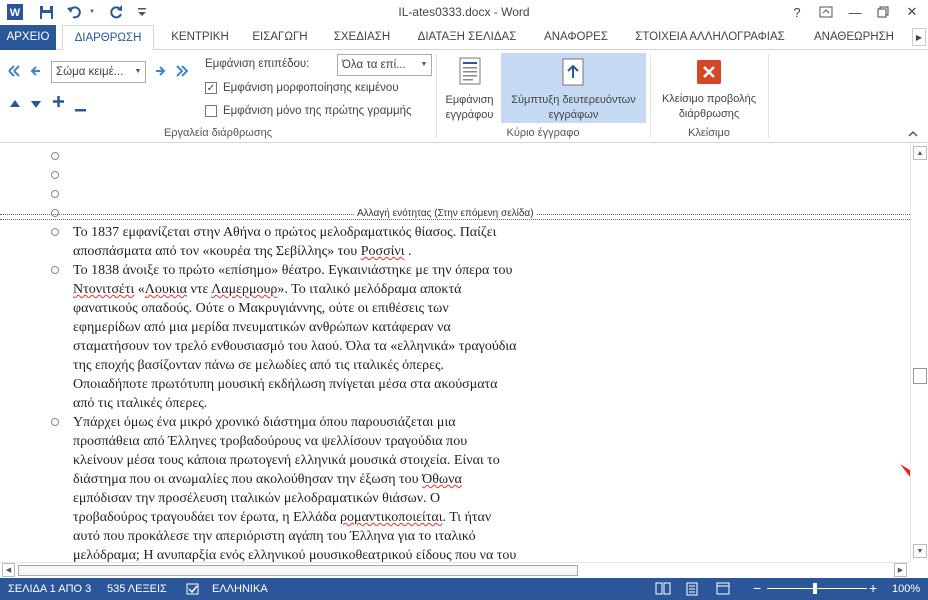 The width and height of the screenshot is (928, 600). I want to click on zoom-slider-track, so click(817, 588).